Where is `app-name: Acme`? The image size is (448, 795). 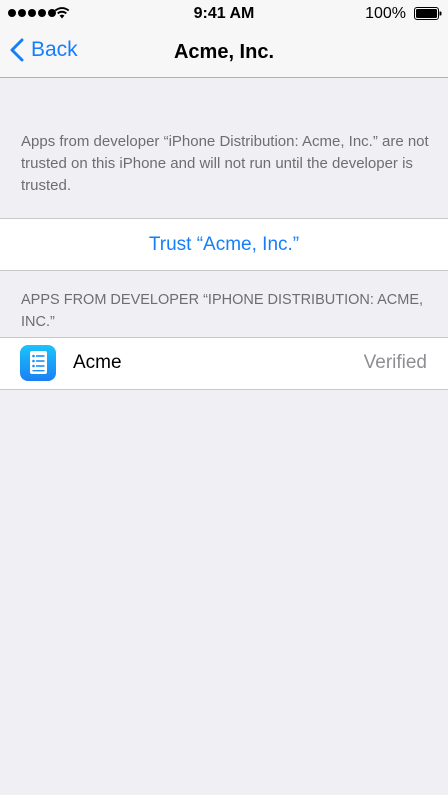 app-name: Acme is located at coordinates (97, 362).